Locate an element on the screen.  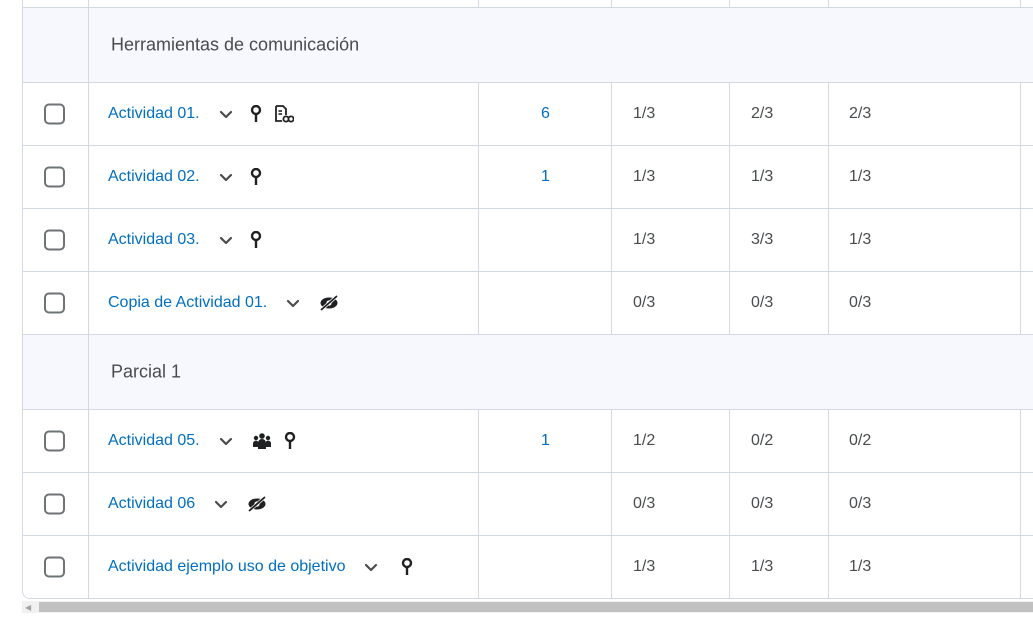
activity-name-cell: Actividad 06 is located at coordinates (187, 504).